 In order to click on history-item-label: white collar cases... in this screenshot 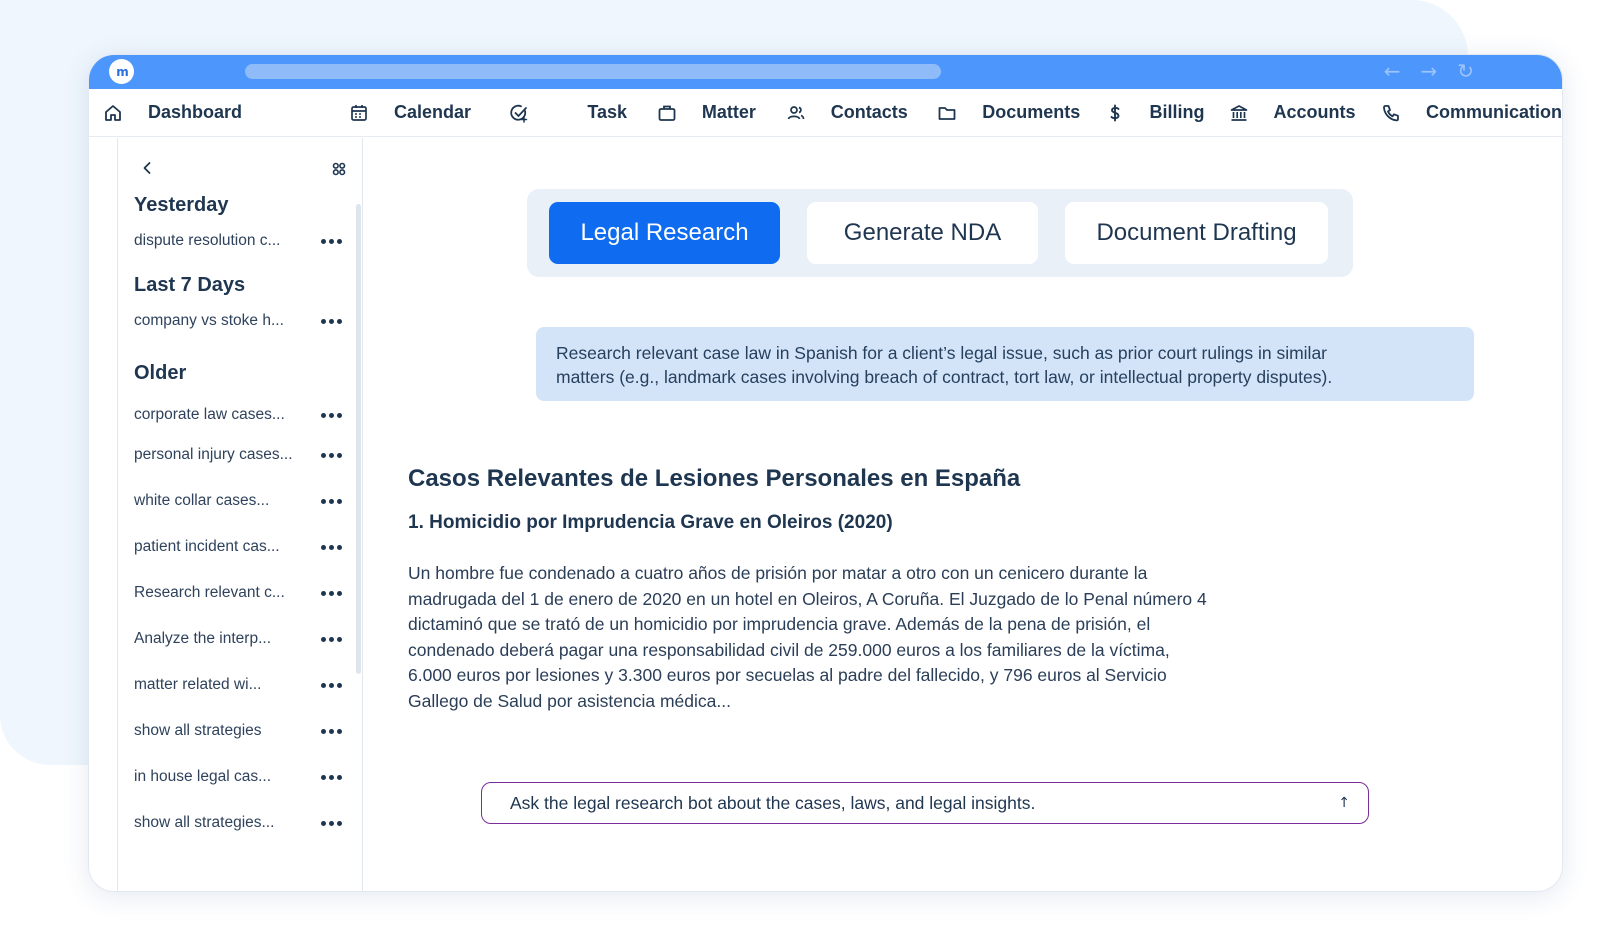, I will do `click(202, 500)`.